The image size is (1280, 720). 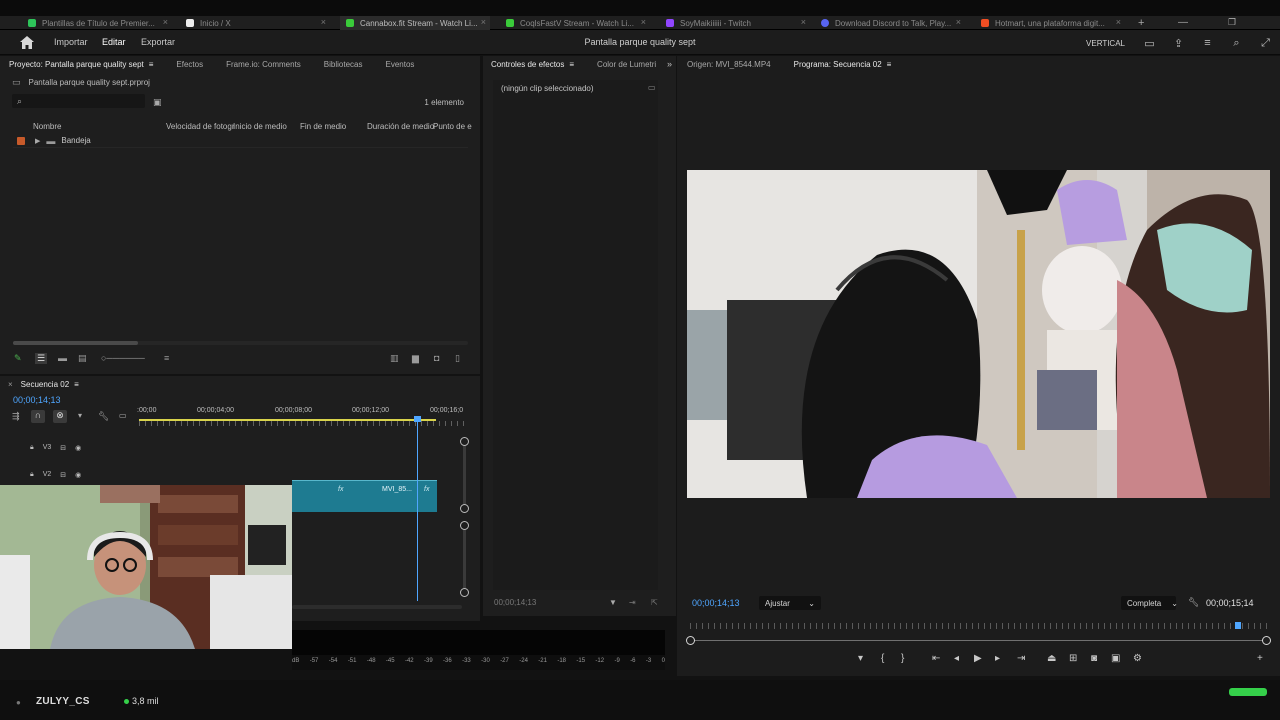 I want to click on monitor-zoom-bar, so click(x=978, y=640).